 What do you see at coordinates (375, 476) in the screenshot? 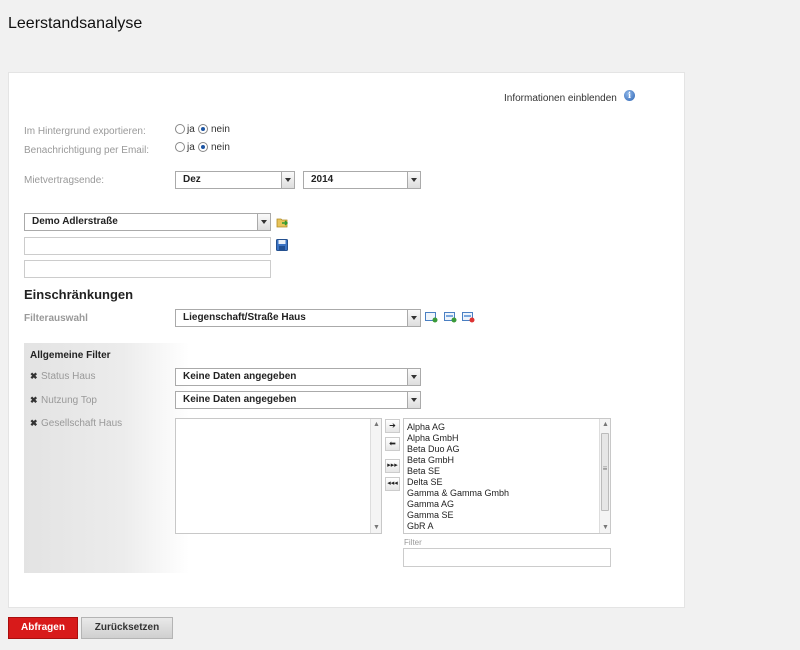
I see `selected-list-scrollbar: ▲ ▼` at bounding box center [375, 476].